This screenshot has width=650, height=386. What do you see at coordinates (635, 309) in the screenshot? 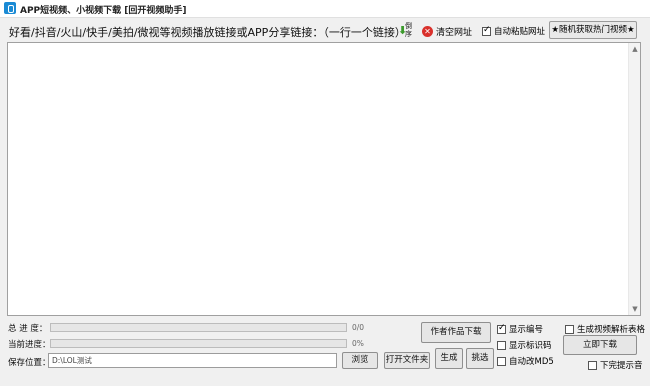
I see `scroll-down-icon: ▼` at bounding box center [635, 309].